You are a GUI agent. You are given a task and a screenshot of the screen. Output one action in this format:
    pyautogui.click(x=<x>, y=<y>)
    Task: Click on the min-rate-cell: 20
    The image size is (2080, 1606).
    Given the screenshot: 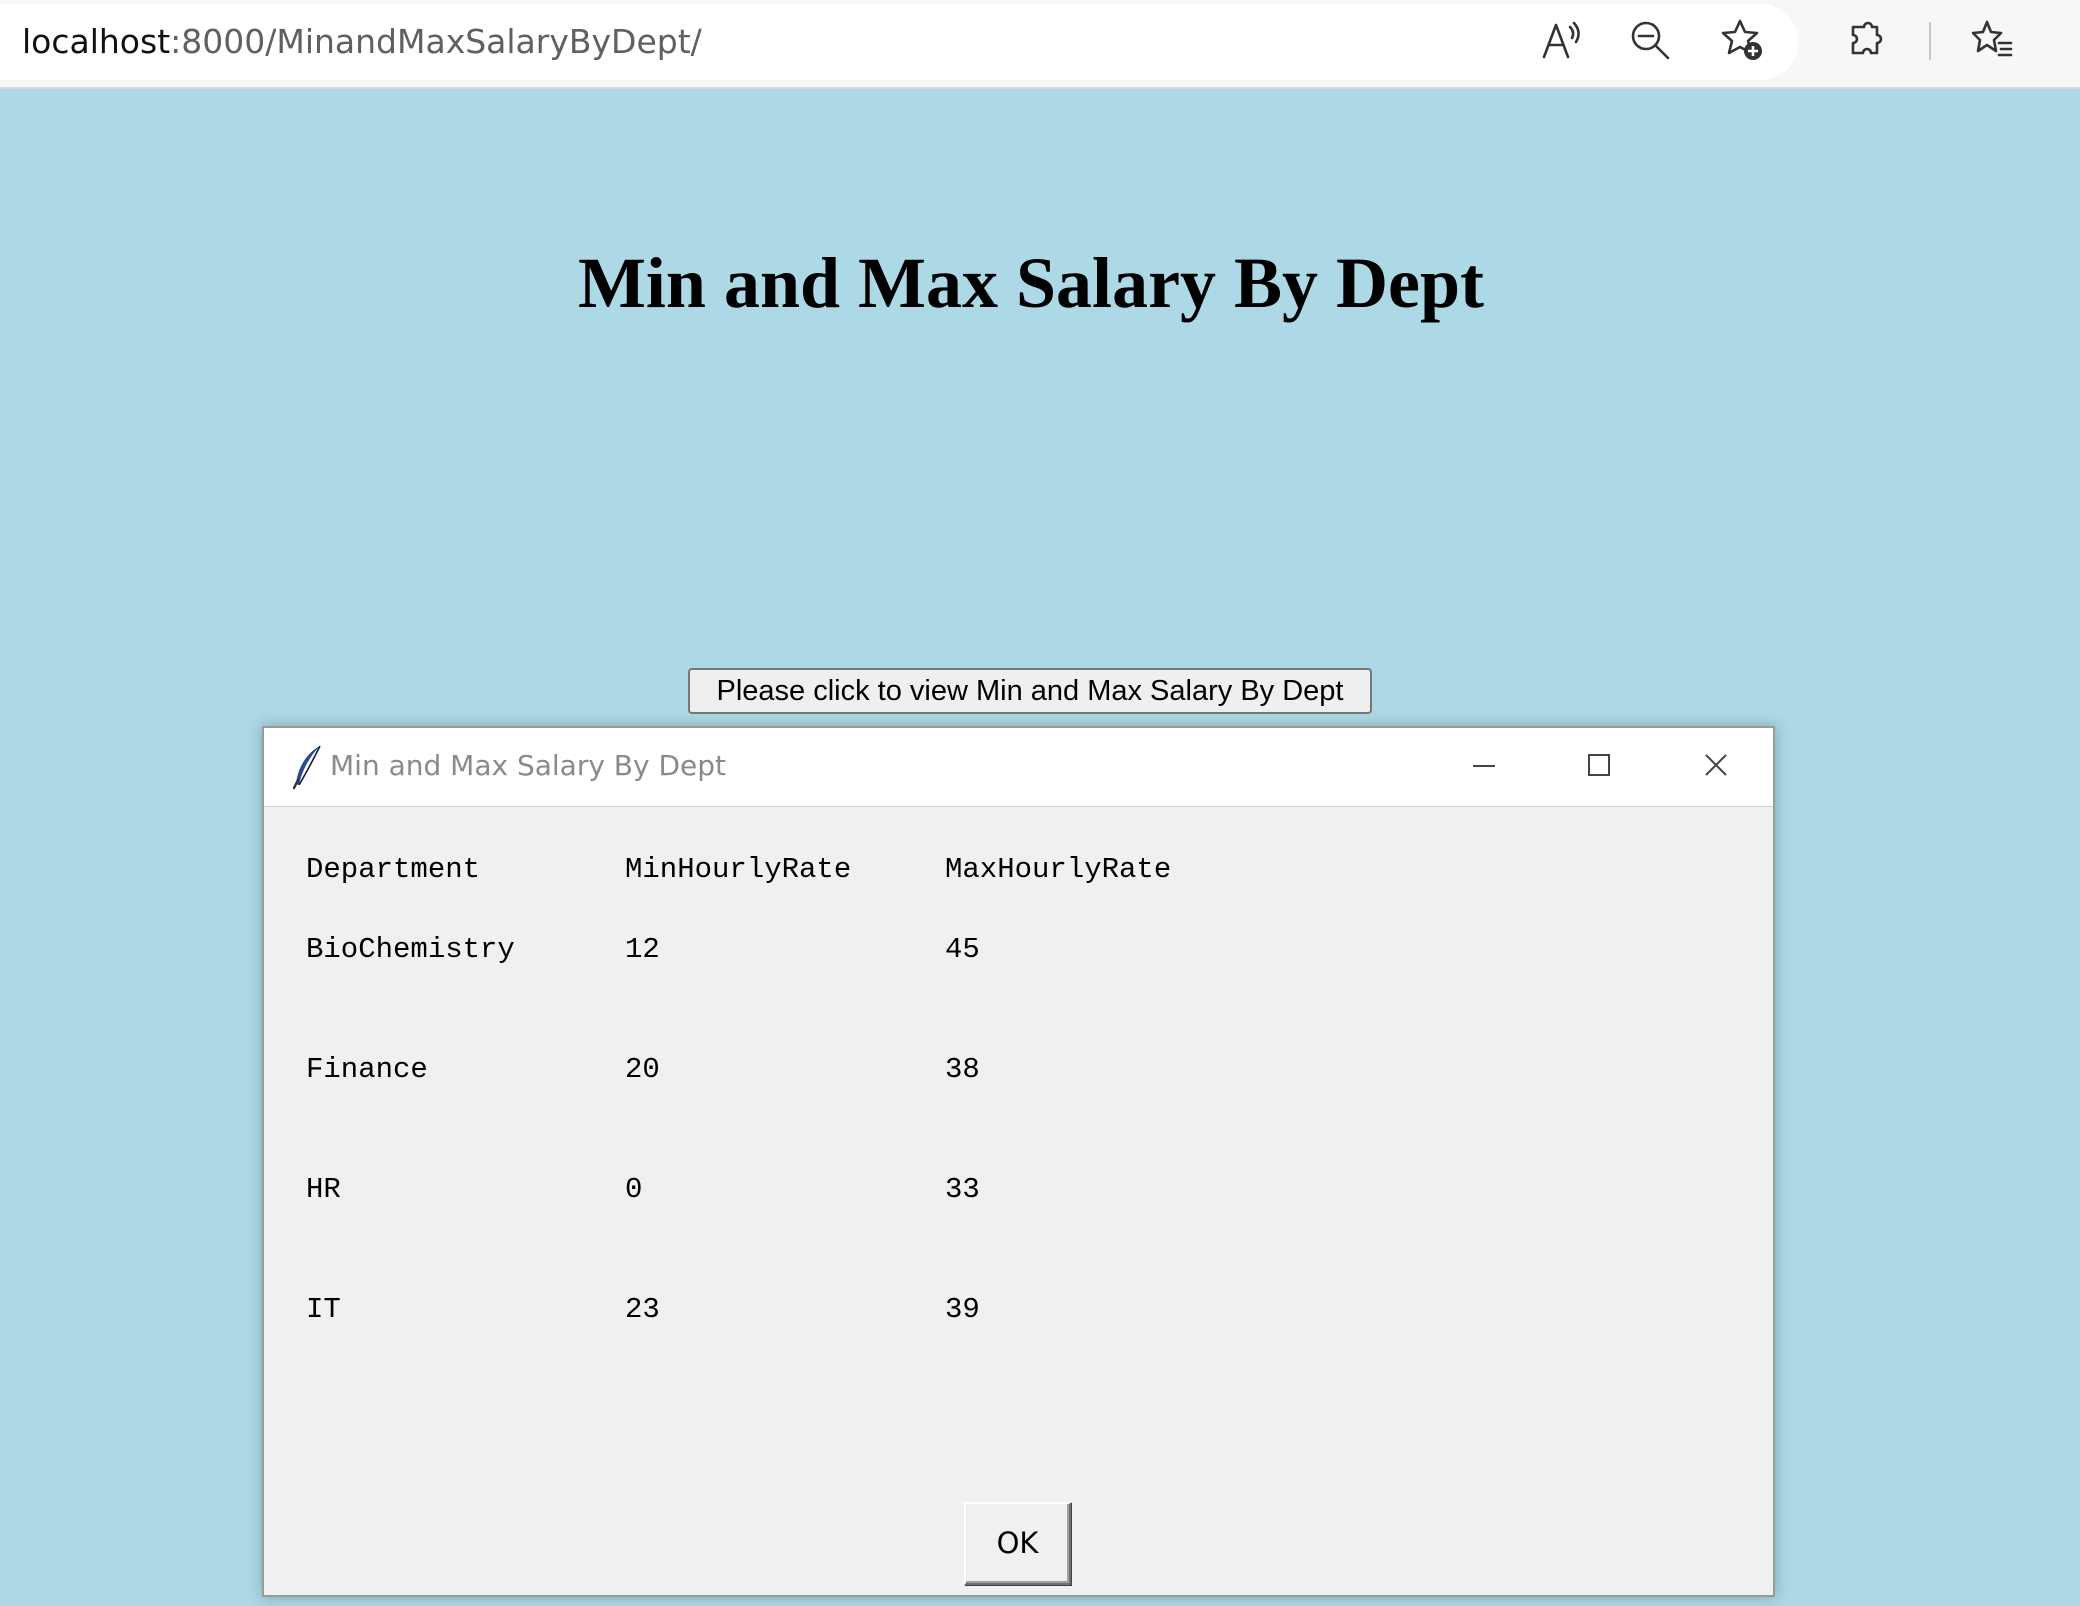 What is the action you would take?
    pyautogui.click(x=642, y=1069)
    